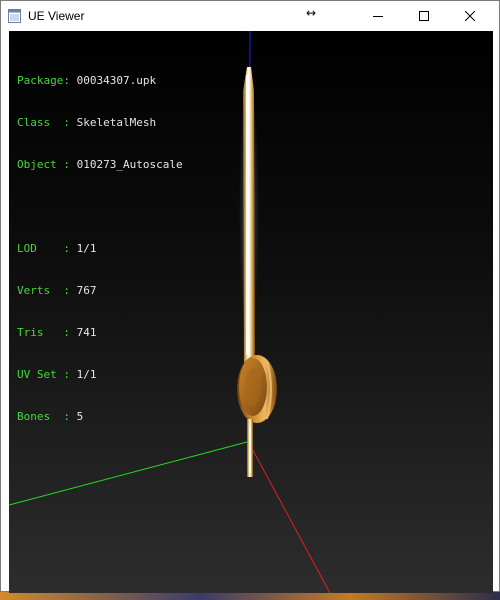 This screenshot has width=500, height=600. Describe the element at coordinates (100, 375) in the screenshot. I see `info-row-uvset: UV Set : 1/1` at that location.